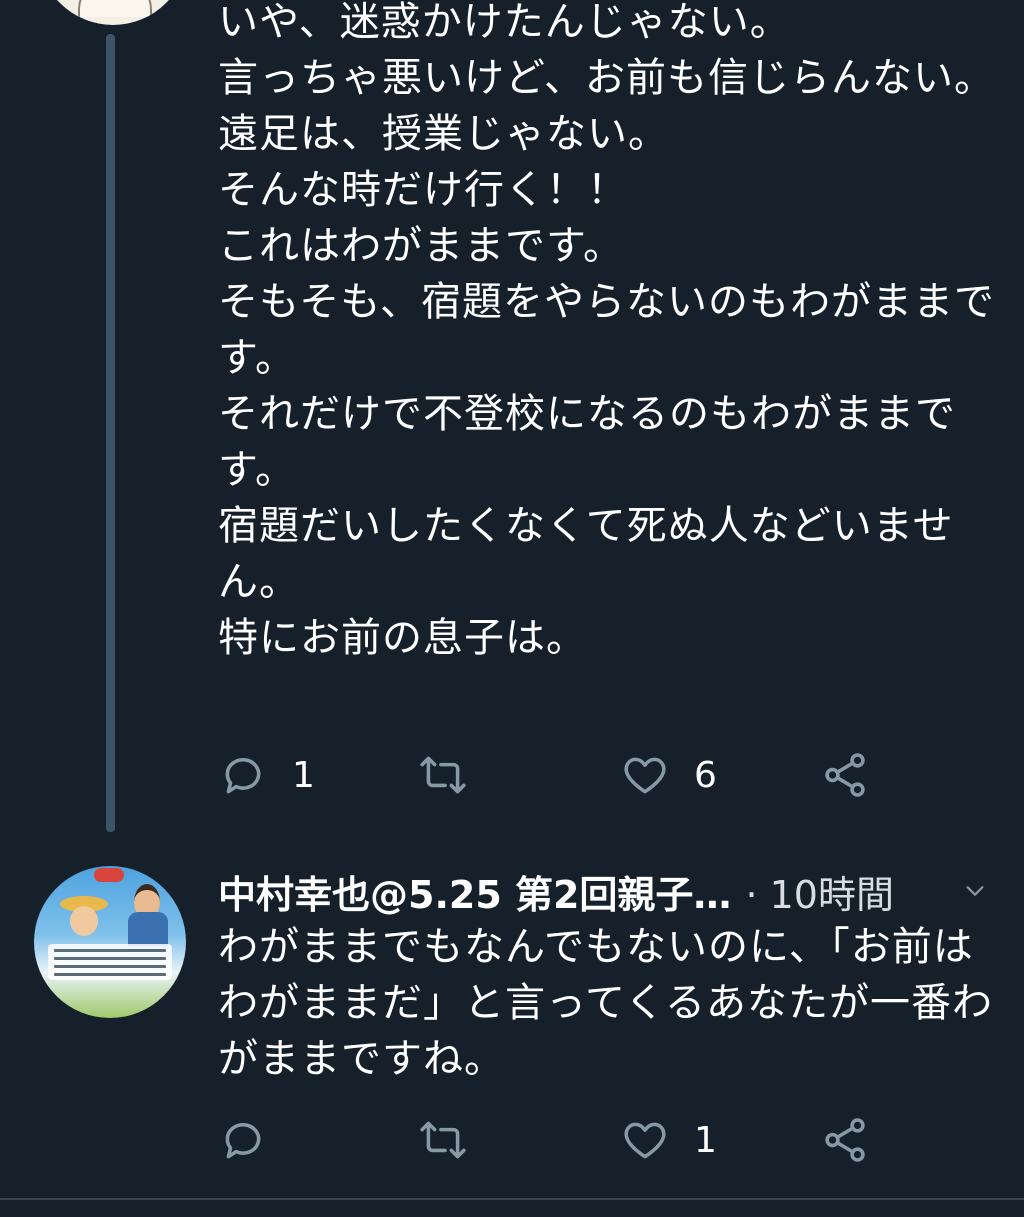 The width and height of the screenshot is (1024, 1217). Describe the element at coordinates (110, 942) in the screenshot. I see `reply-author-avatar` at that location.